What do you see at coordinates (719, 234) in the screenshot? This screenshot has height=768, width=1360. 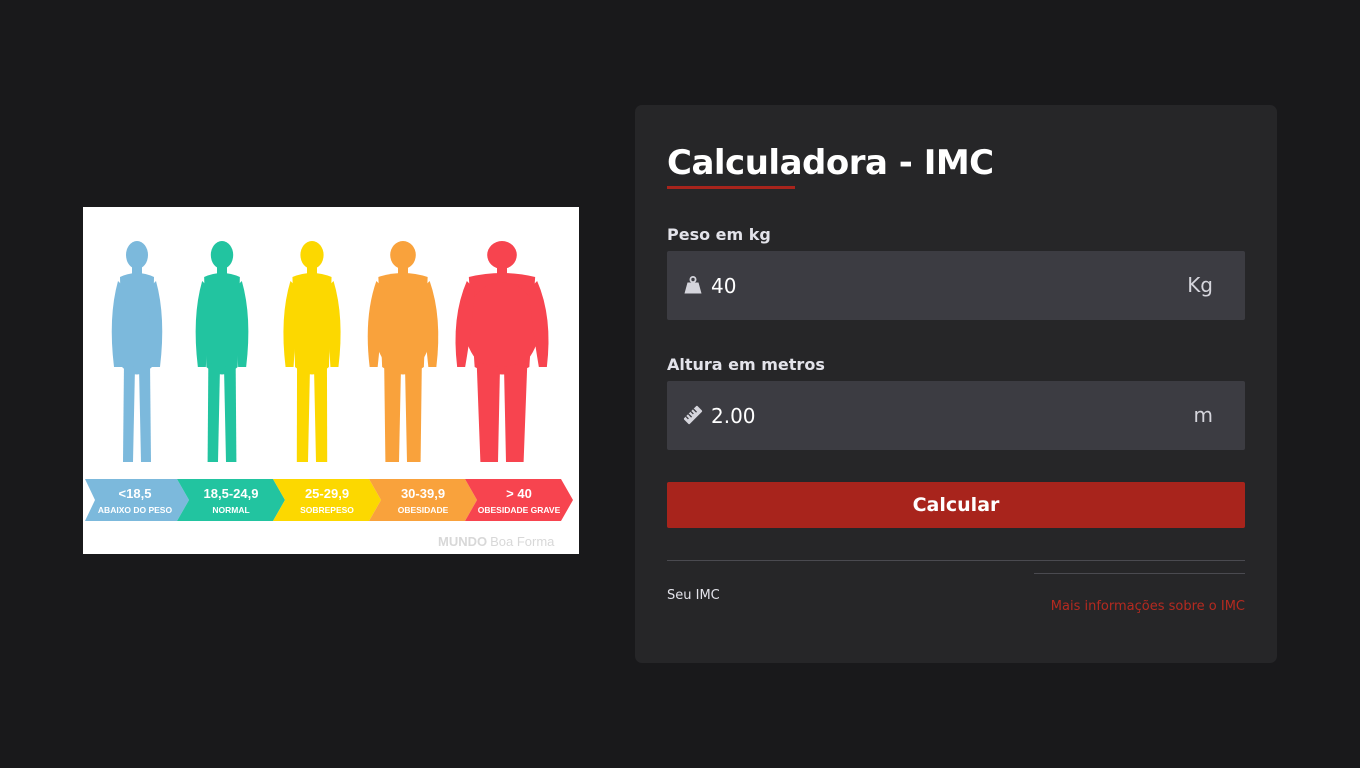 I see `weight-label: Peso em kg` at bounding box center [719, 234].